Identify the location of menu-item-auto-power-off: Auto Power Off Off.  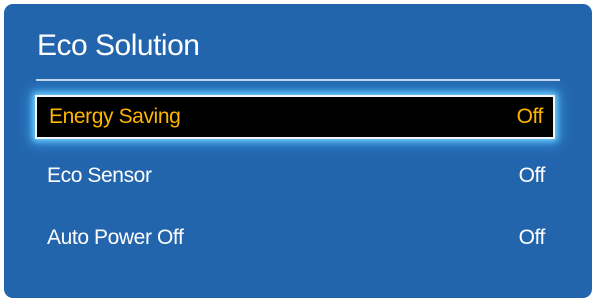
(295, 238).